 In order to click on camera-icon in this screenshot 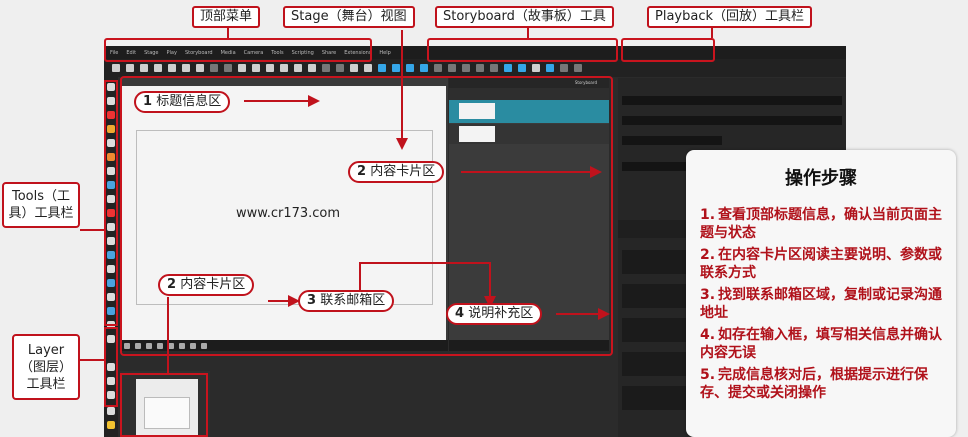, I will do `click(242, 68)`.